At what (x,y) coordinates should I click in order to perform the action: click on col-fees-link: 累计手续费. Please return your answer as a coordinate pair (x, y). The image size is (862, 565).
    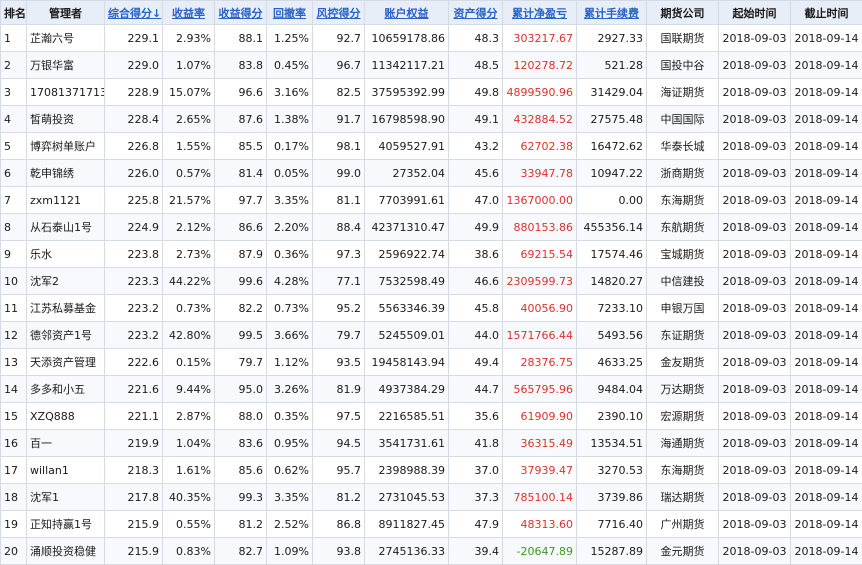
    Looking at the image, I should click on (611, 13).